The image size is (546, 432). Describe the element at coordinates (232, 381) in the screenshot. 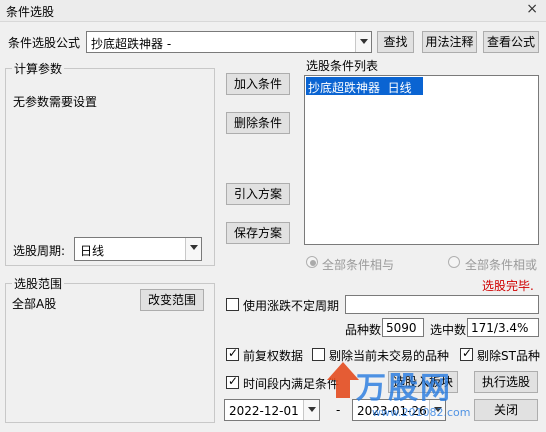

I see `period-satisfy-checkbox` at that location.